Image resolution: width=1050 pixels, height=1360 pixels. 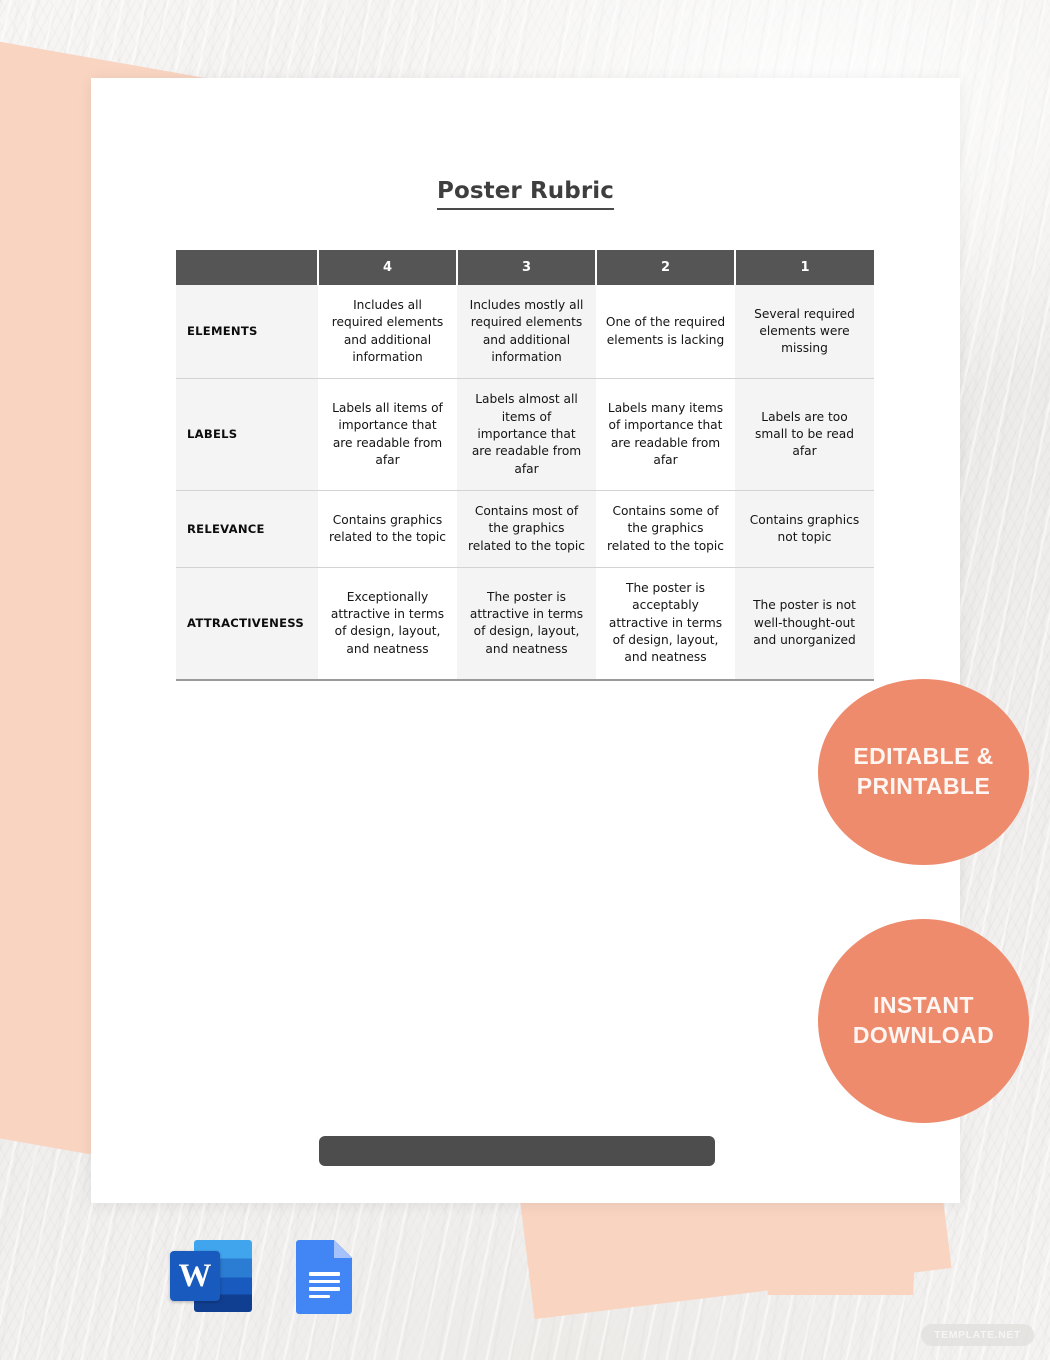 I want to click on promo-badge-instant-text: INSTANT DOWNLOAD, so click(x=923, y=1021).